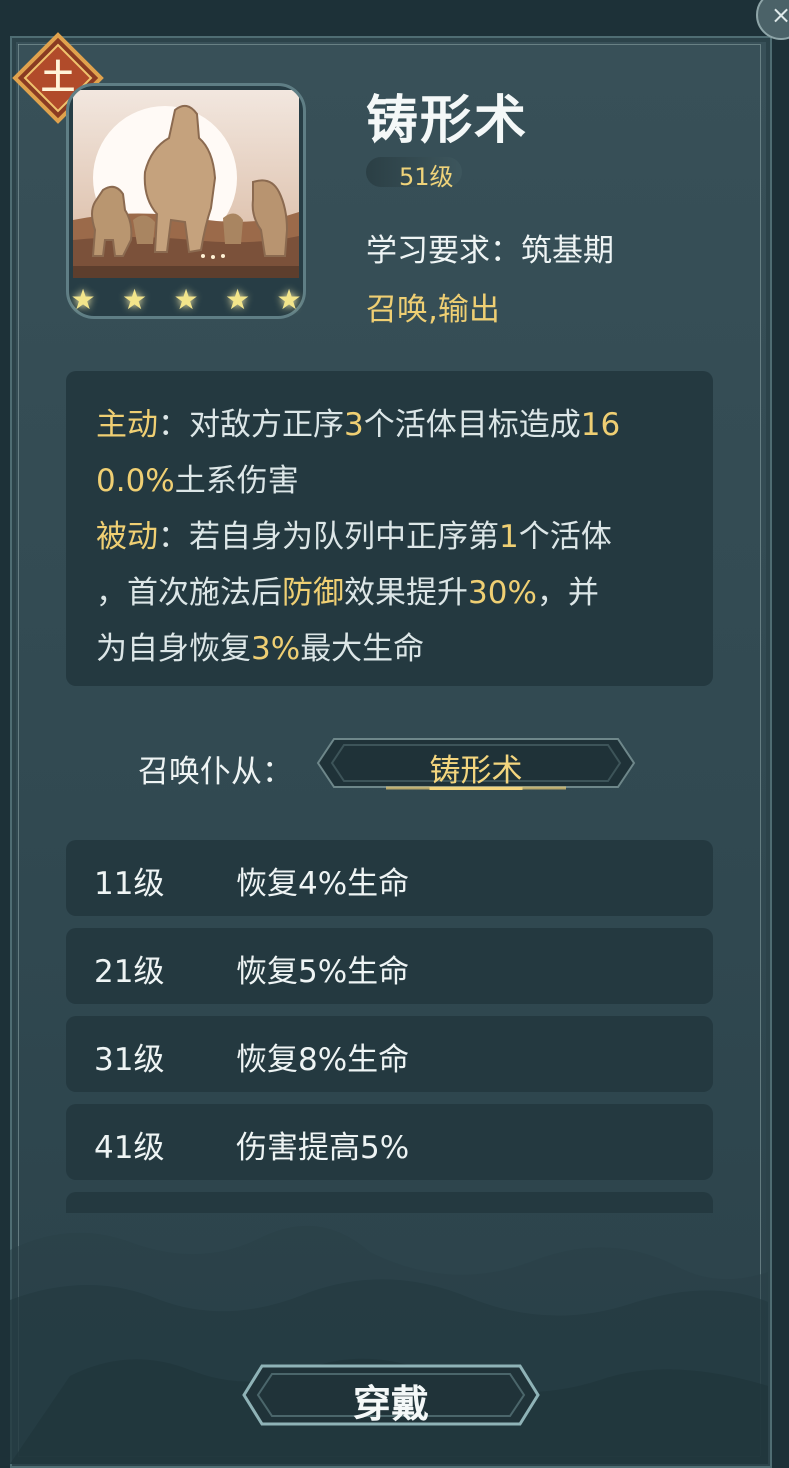 The height and width of the screenshot is (1468, 789). I want to click on description-line-2: 0.0%土系伤害, so click(197, 481).